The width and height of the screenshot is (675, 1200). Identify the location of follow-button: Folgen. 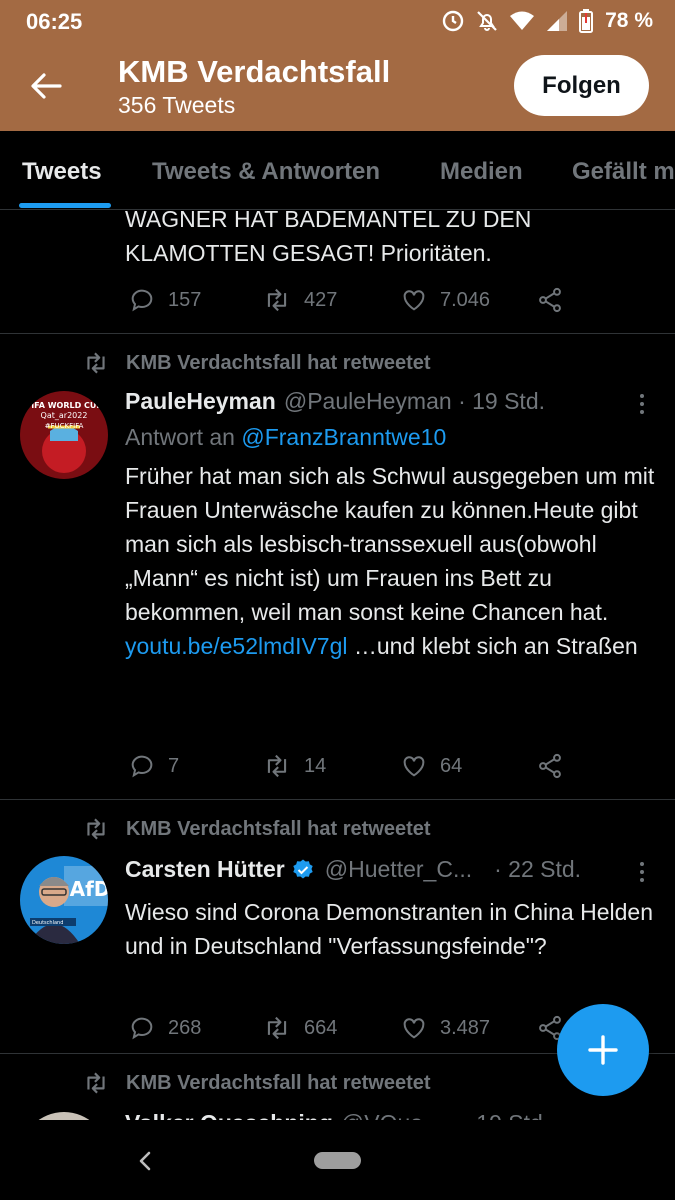
(581, 85).